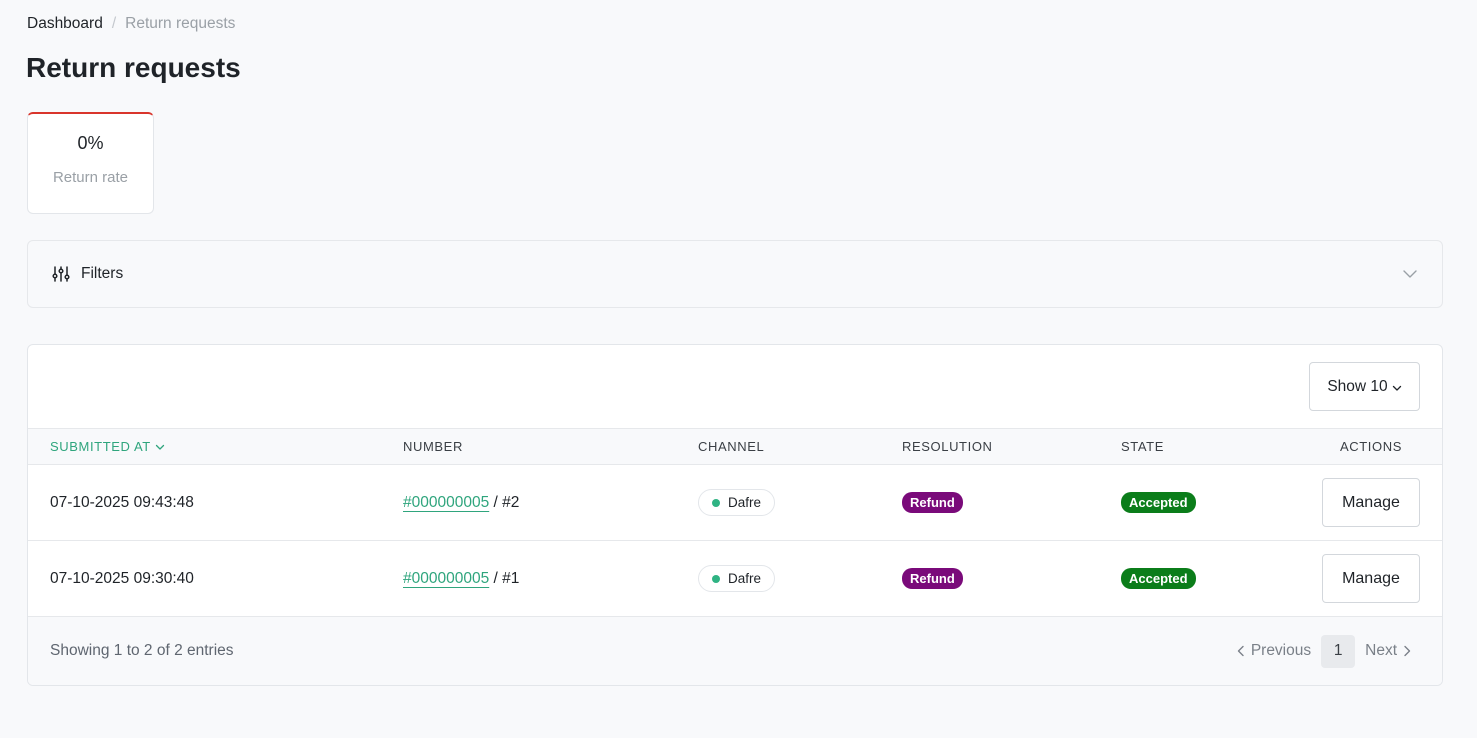 Image resolution: width=1477 pixels, height=738 pixels. I want to click on breadcrumb: Dashboard / Return requests, so click(131, 24).